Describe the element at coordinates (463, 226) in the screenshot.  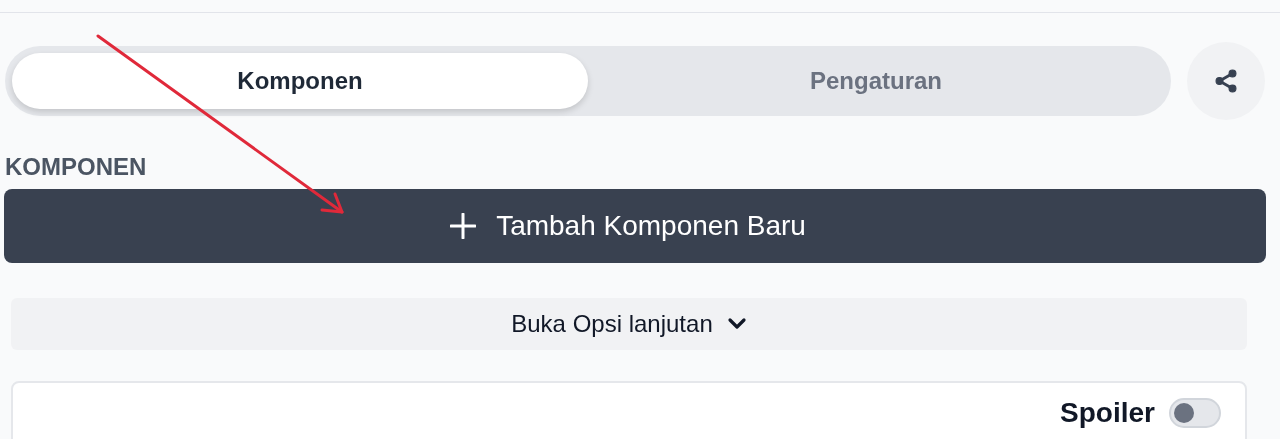
I see `plus-icon` at that location.